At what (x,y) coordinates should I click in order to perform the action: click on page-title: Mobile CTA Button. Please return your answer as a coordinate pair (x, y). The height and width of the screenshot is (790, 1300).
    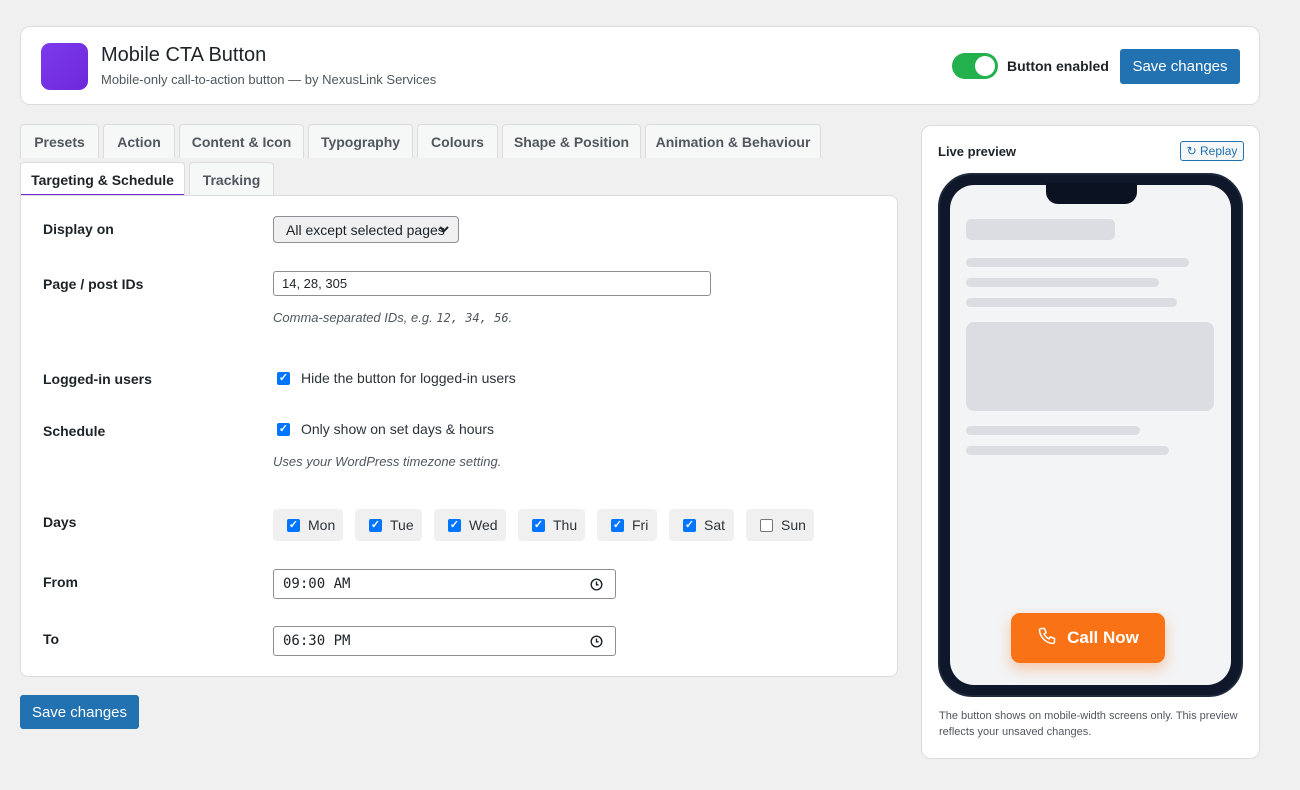
    Looking at the image, I should click on (184, 55).